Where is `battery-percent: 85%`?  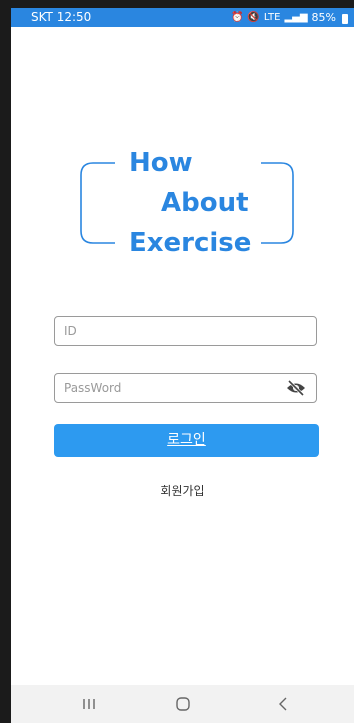
battery-percent: 85% is located at coordinates (323, 17).